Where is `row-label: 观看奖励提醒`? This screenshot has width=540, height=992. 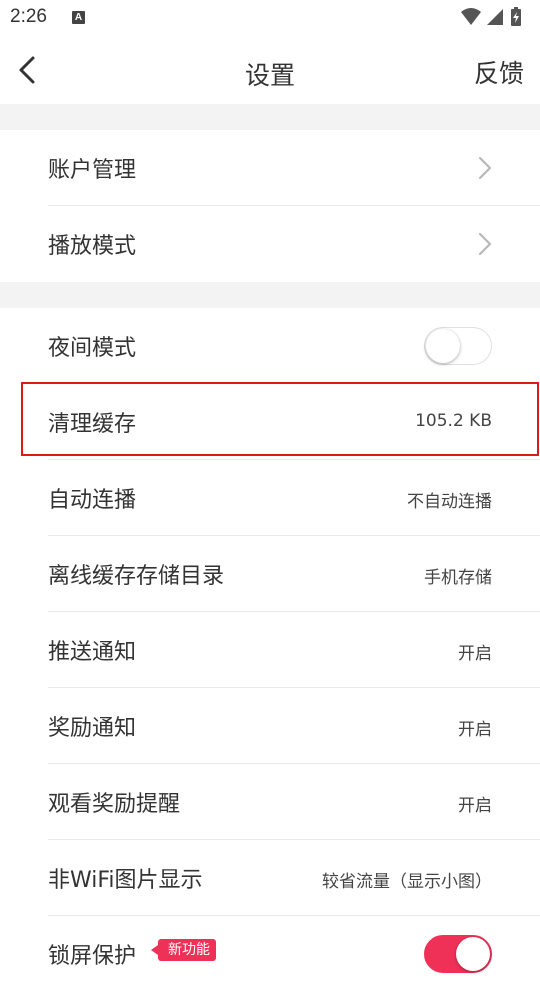 row-label: 观看奖励提醒 is located at coordinates (114, 804).